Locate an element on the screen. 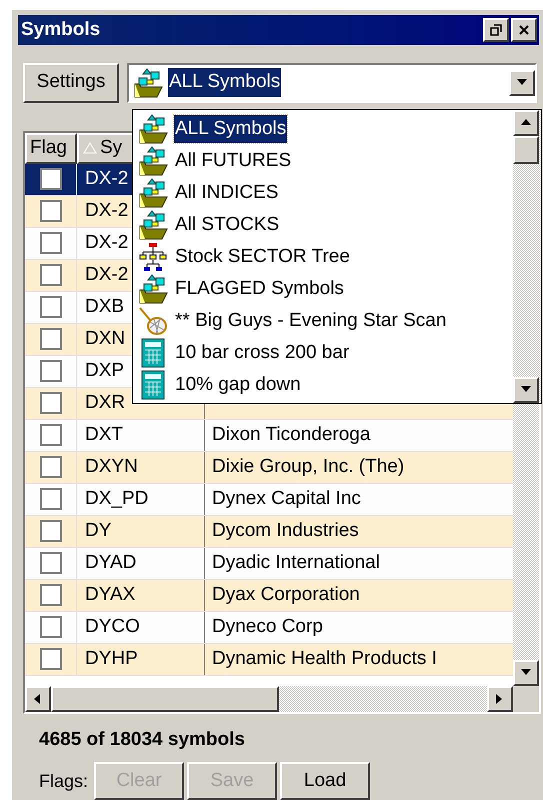 This screenshot has width=543, height=800. symbol-cell-text: DXT is located at coordinates (104, 434).